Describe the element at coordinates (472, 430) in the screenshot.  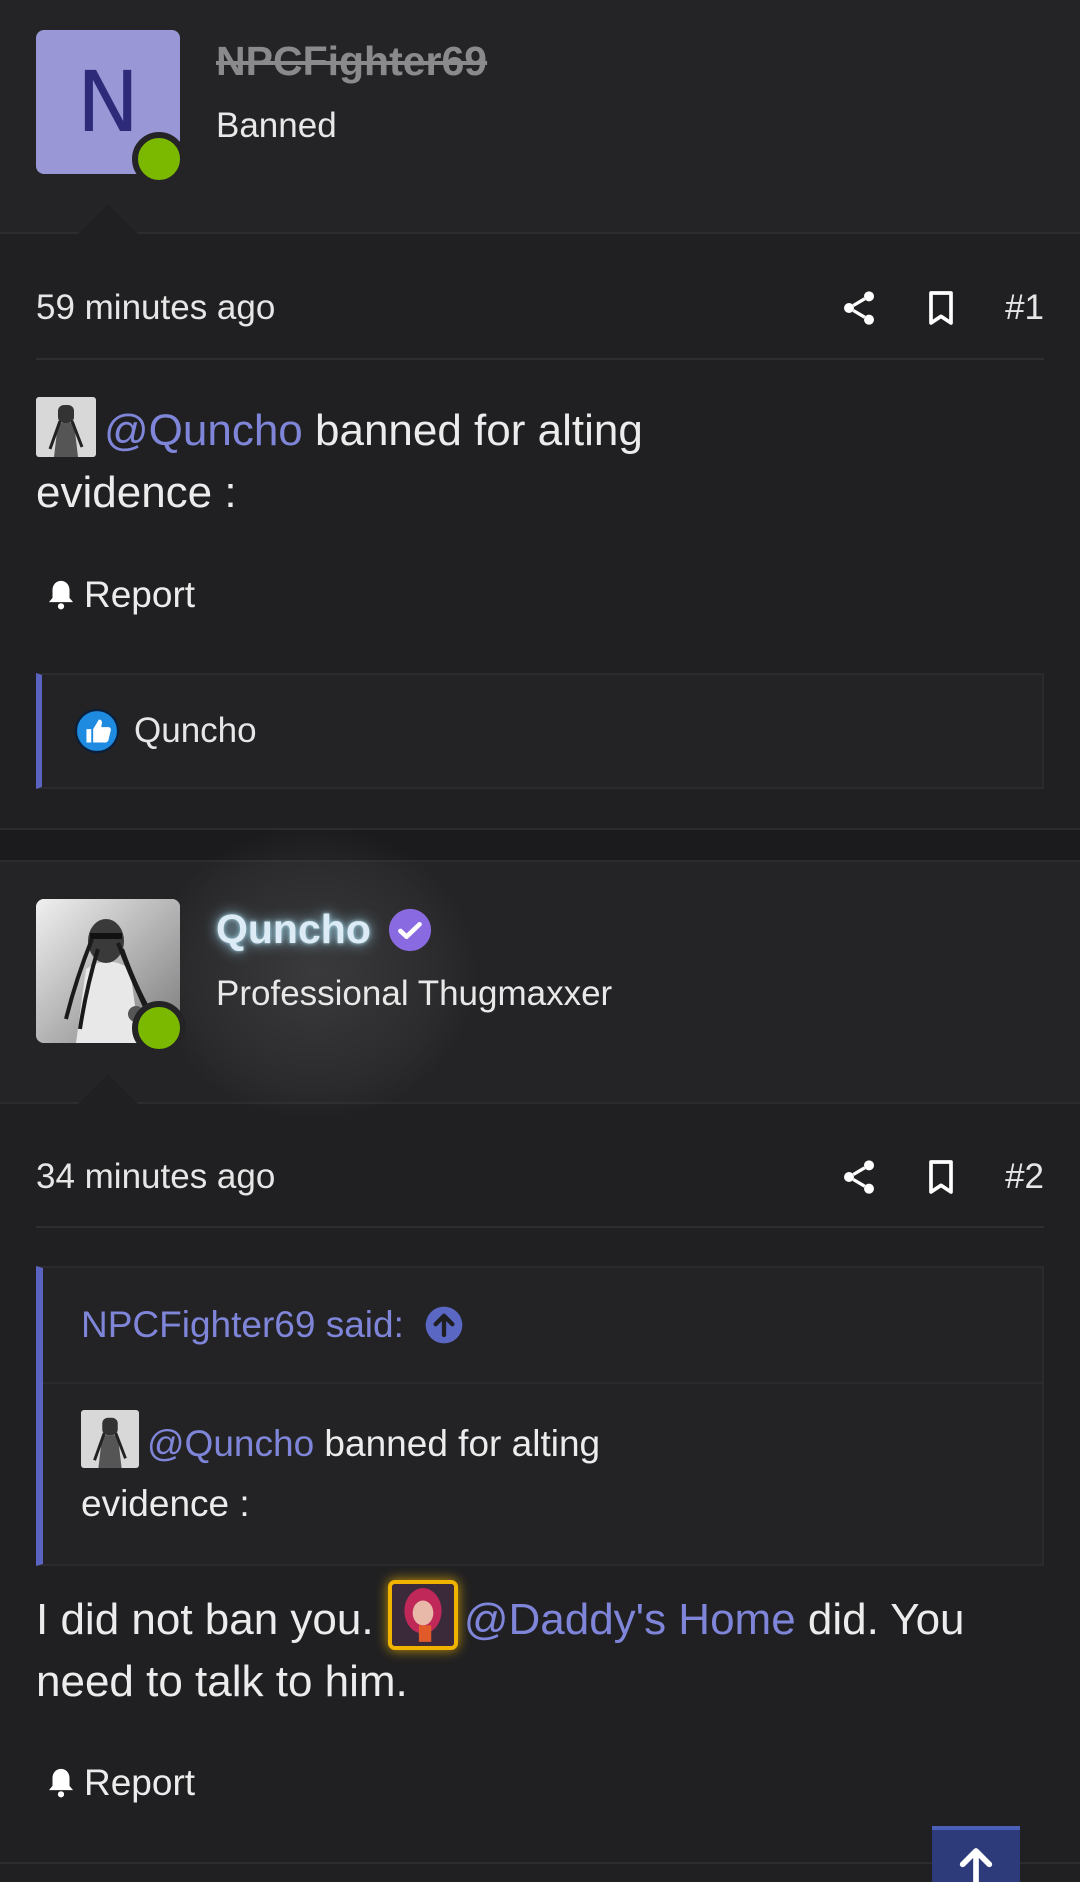
I see `post-1-body-text-1: banned for alting` at that location.